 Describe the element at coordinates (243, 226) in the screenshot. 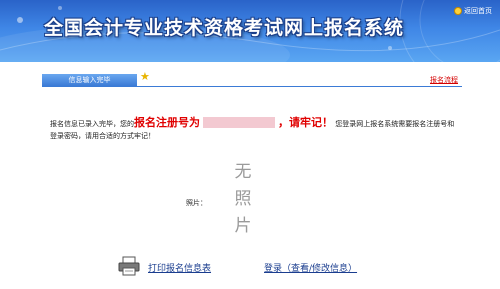

I see `photo-placeholder-char: 片` at that location.